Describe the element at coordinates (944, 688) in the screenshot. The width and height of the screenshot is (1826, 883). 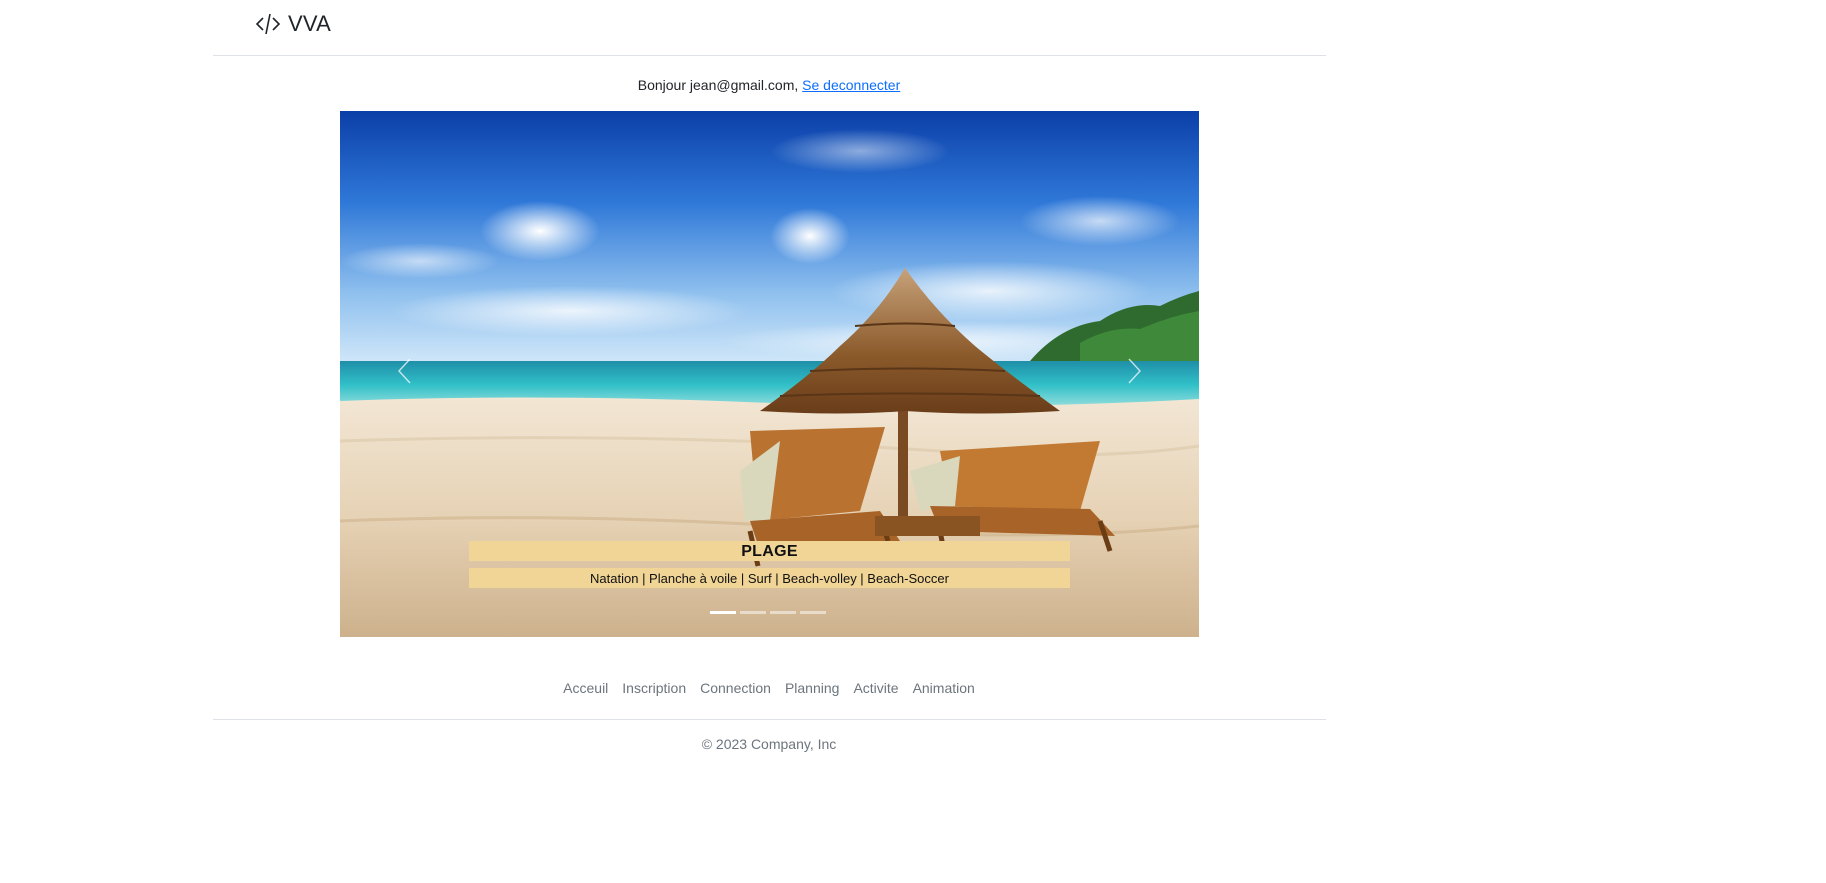
I see `footer-link-animation: Animation` at that location.